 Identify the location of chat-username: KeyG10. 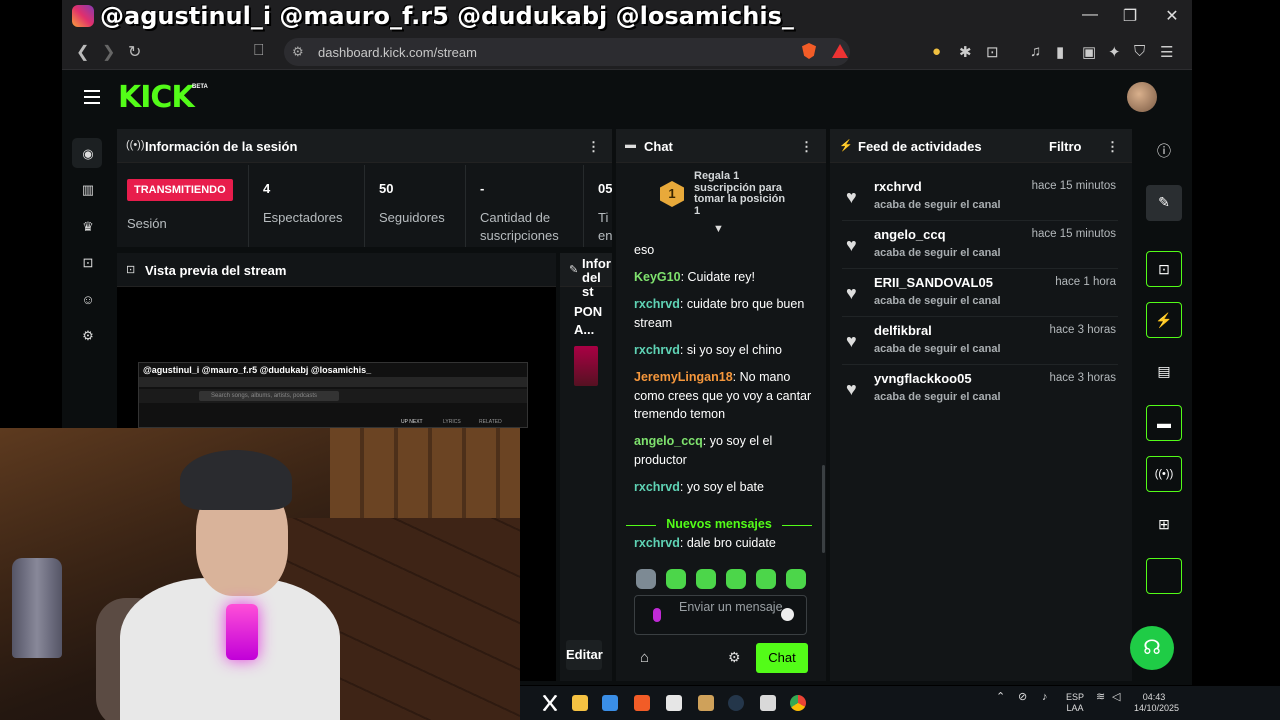
(657, 277).